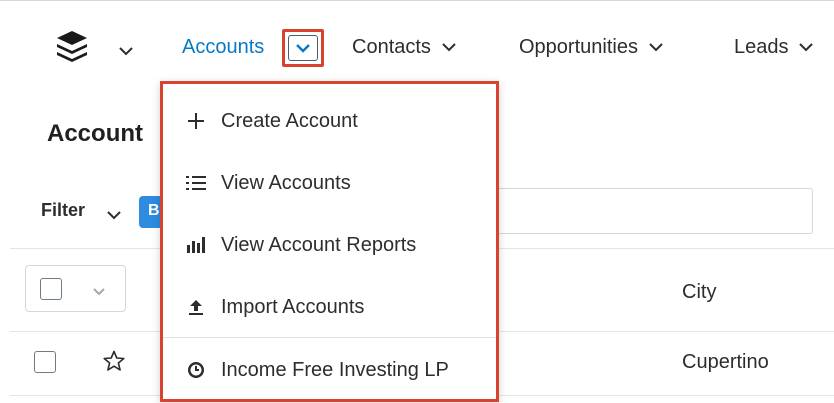  What do you see at coordinates (196, 307) in the screenshot?
I see `upload-icon` at bounding box center [196, 307].